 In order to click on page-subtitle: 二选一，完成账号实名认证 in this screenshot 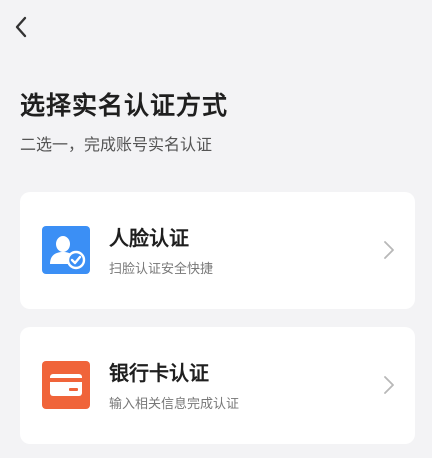, I will do `click(116, 144)`.